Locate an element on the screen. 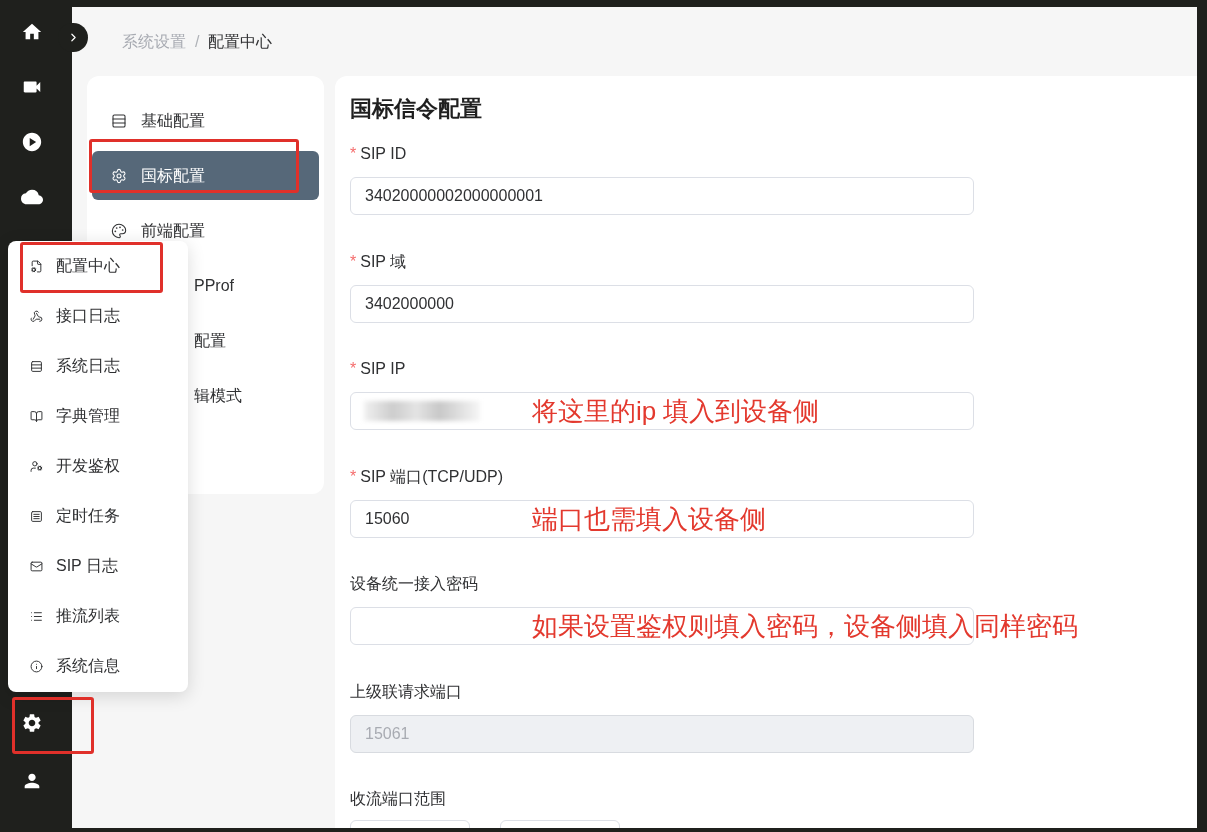  menu-item: 系统信息 is located at coordinates (98, 666).